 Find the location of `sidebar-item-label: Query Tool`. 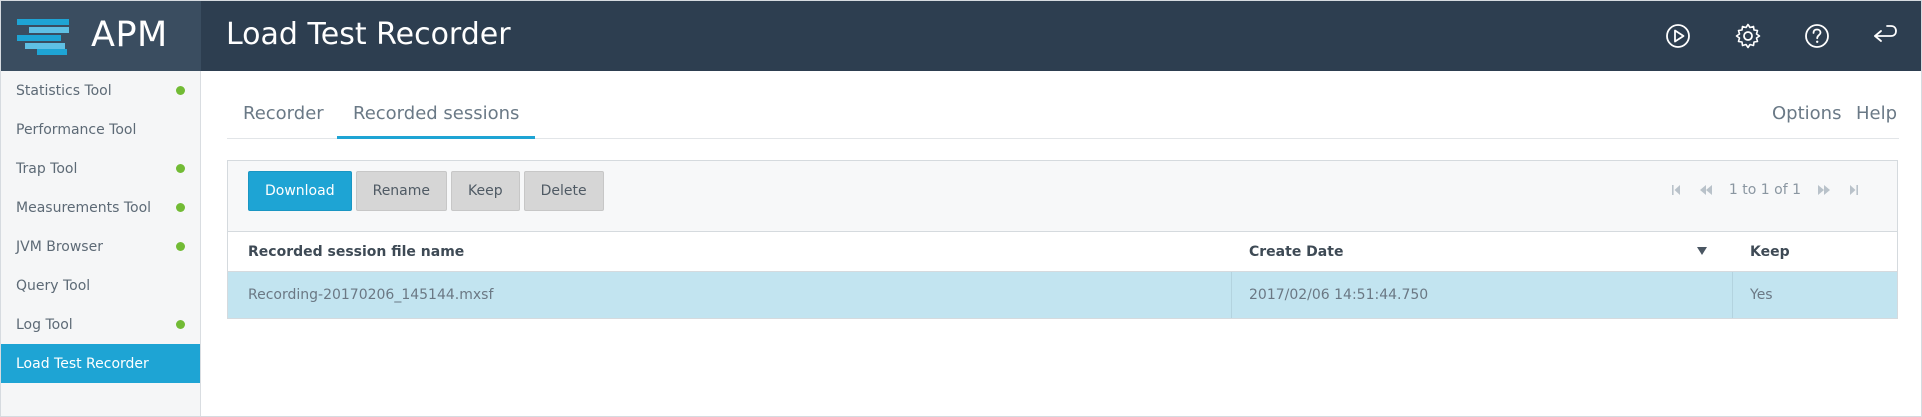

sidebar-item-label: Query Tool is located at coordinates (53, 285).